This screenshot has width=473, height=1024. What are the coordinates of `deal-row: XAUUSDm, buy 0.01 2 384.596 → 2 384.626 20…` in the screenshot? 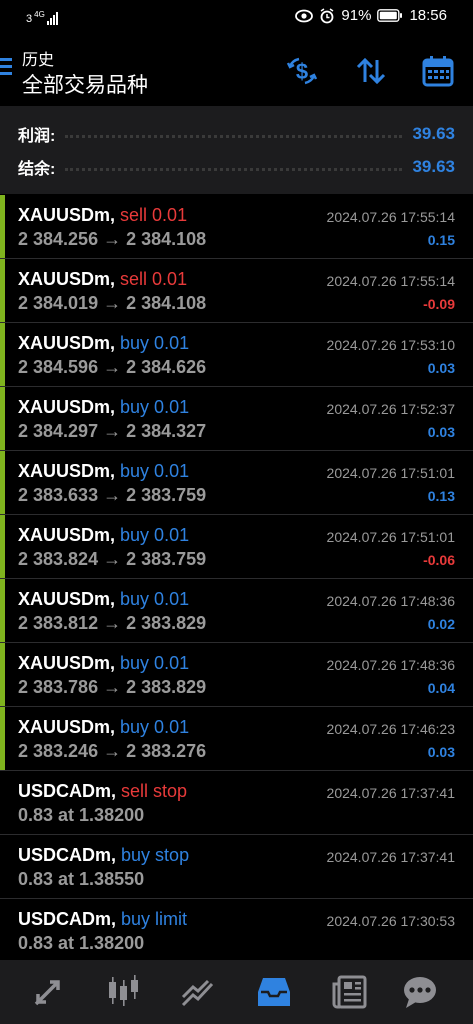 It's located at (236, 355).